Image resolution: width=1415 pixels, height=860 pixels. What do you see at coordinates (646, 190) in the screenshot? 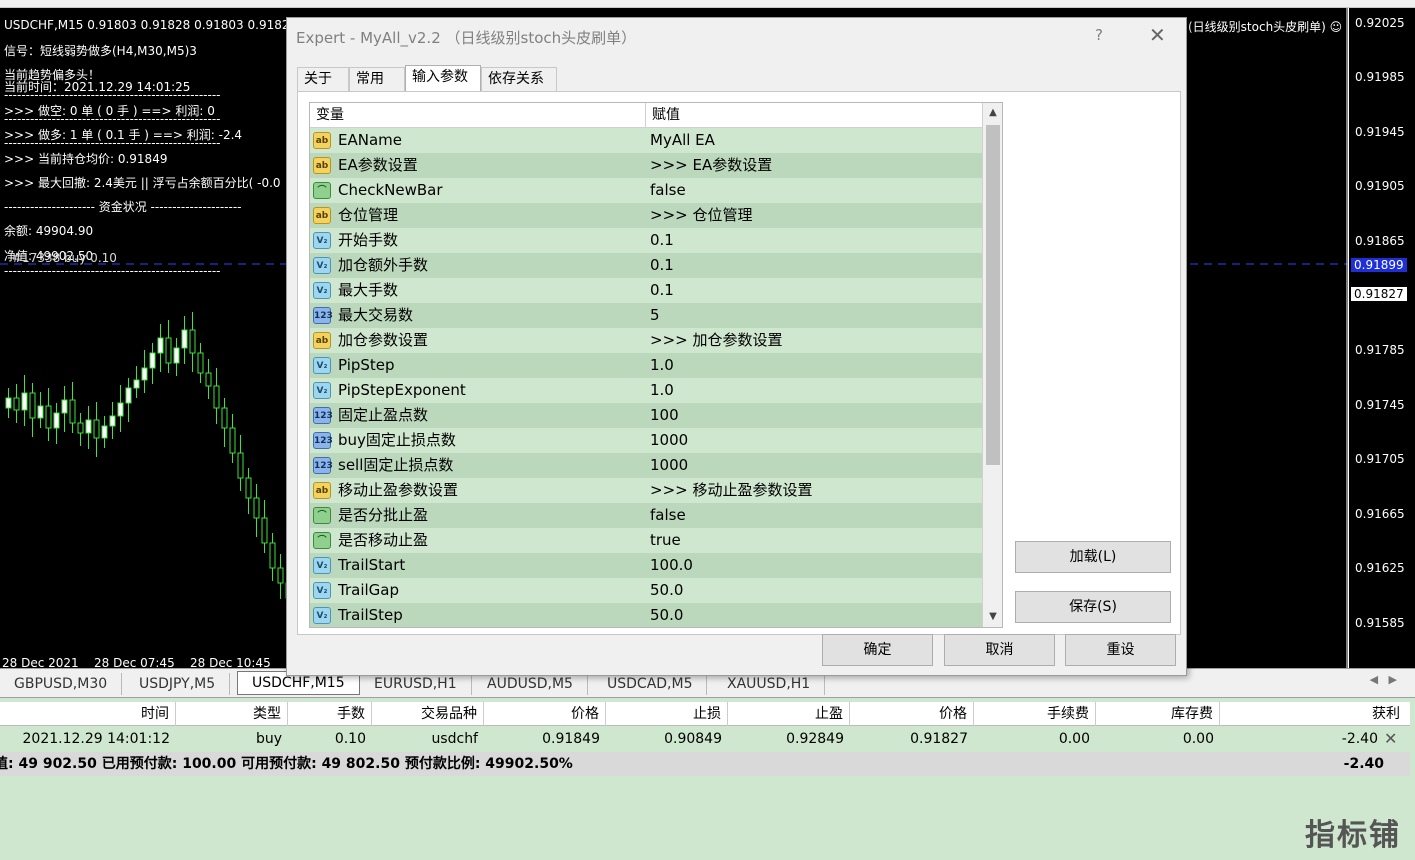
I see `param-row: ⌒ CheckNewBar false` at bounding box center [646, 190].